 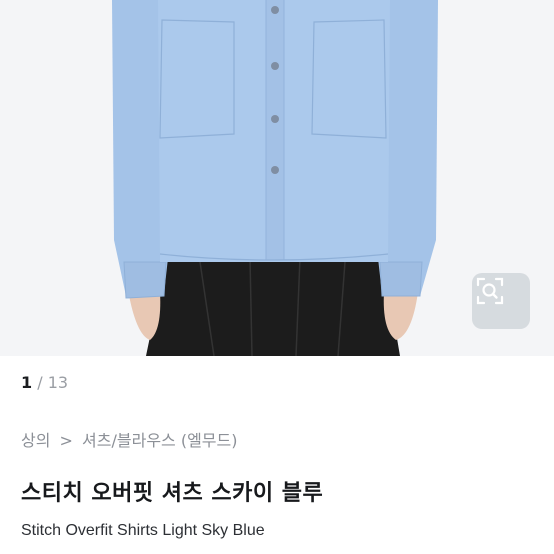 I want to click on breadcrumb: 상의 > 셔츠/블라우스 (엘무드), so click(x=129, y=441).